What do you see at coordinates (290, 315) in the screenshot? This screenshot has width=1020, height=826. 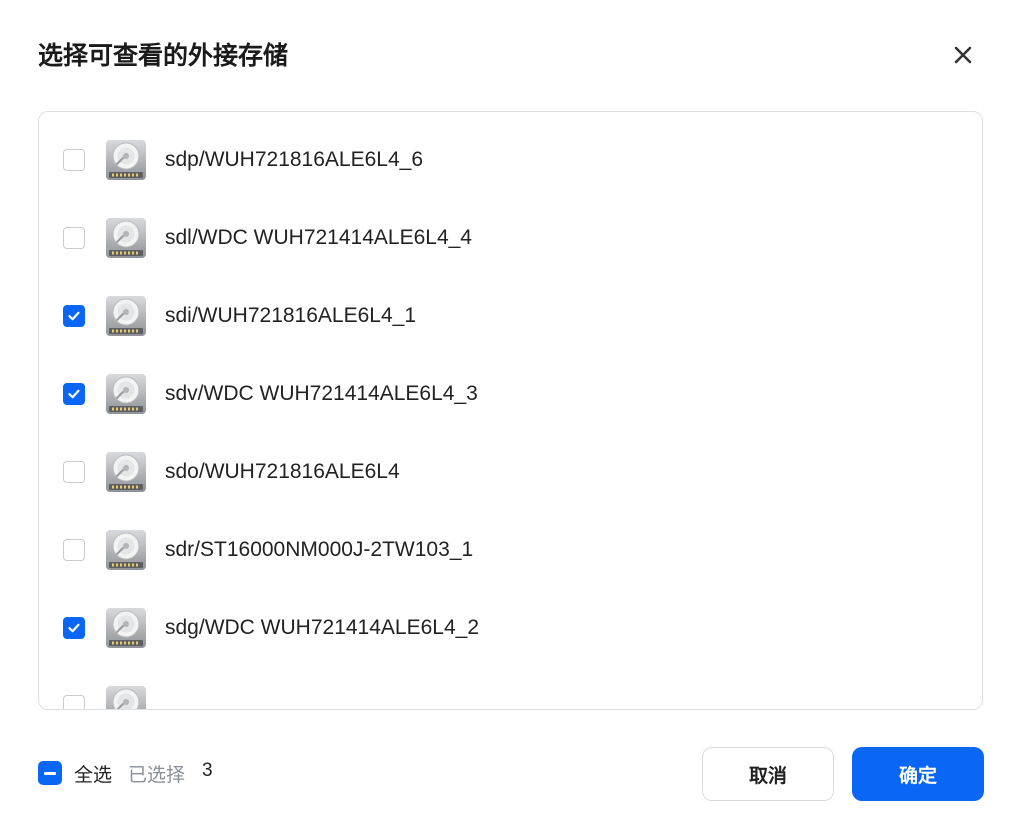 I see `drive-label: sdi/WUH721816ALE6L4_1` at bounding box center [290, 315].